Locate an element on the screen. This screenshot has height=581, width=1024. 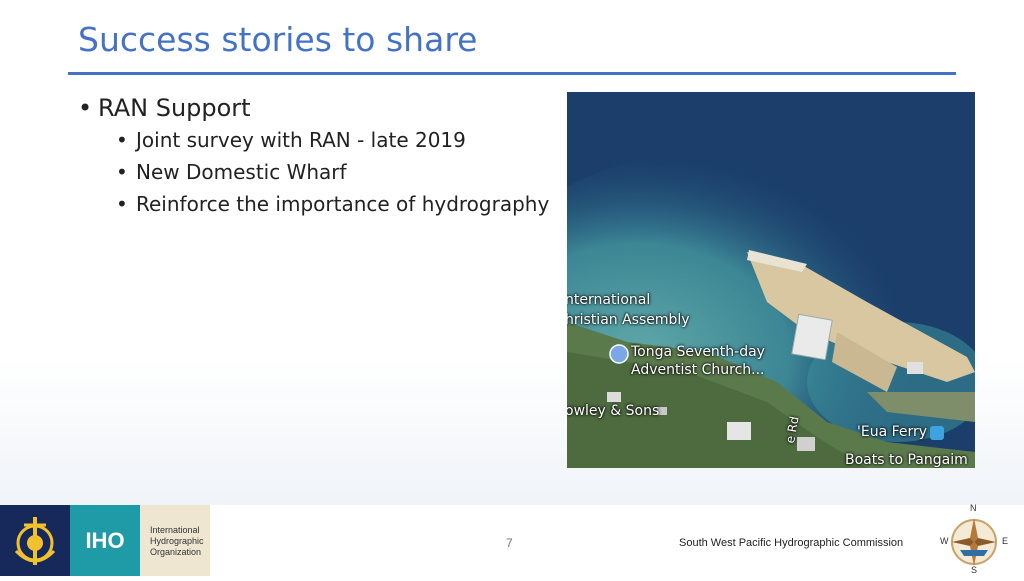
iho-emblem is located at coordinates (35, 540).